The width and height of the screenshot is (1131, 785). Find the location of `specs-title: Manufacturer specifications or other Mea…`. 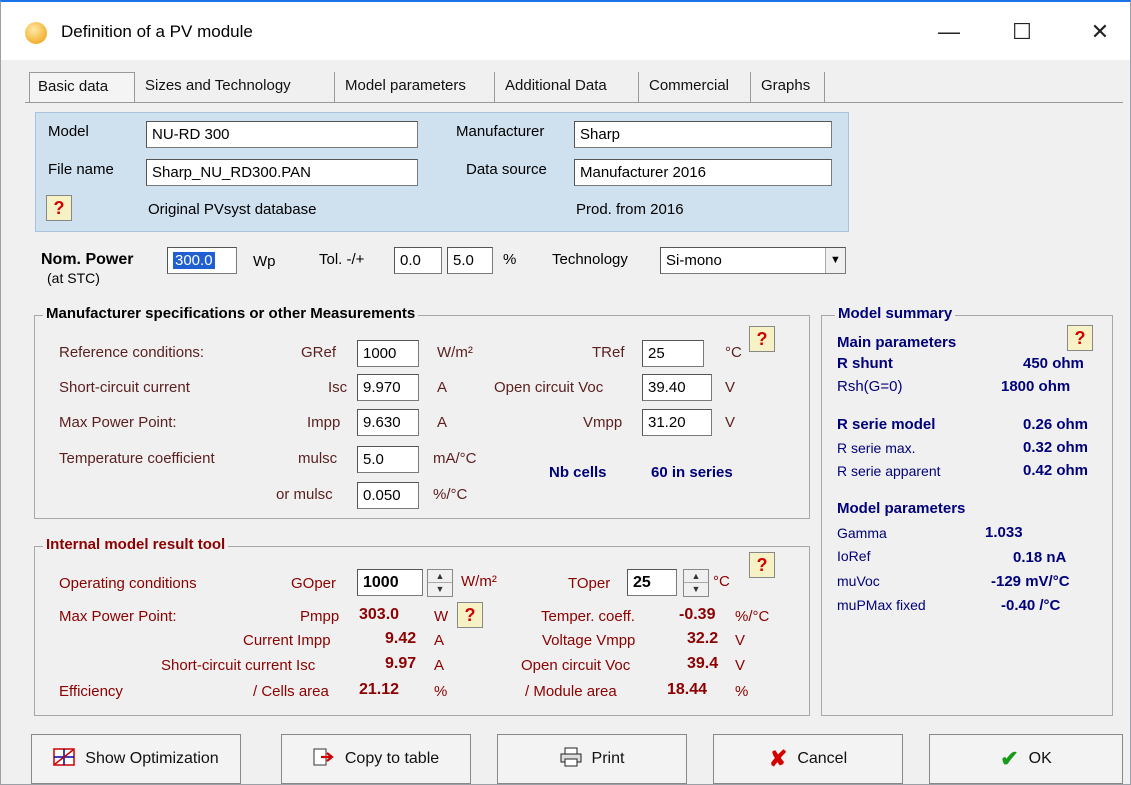

specs-title: Manufacturer specifications or other Mea… is located at coordinates (231, 313).